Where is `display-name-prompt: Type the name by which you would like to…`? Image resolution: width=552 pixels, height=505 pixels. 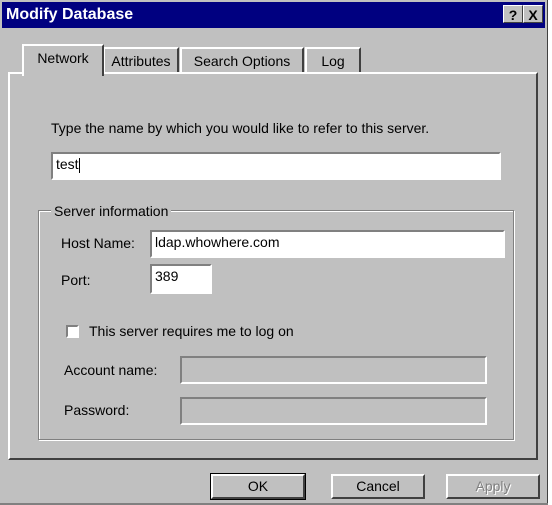
display-name-prompt: Type the name by which you would like to… is located at coordinates (240, 128).